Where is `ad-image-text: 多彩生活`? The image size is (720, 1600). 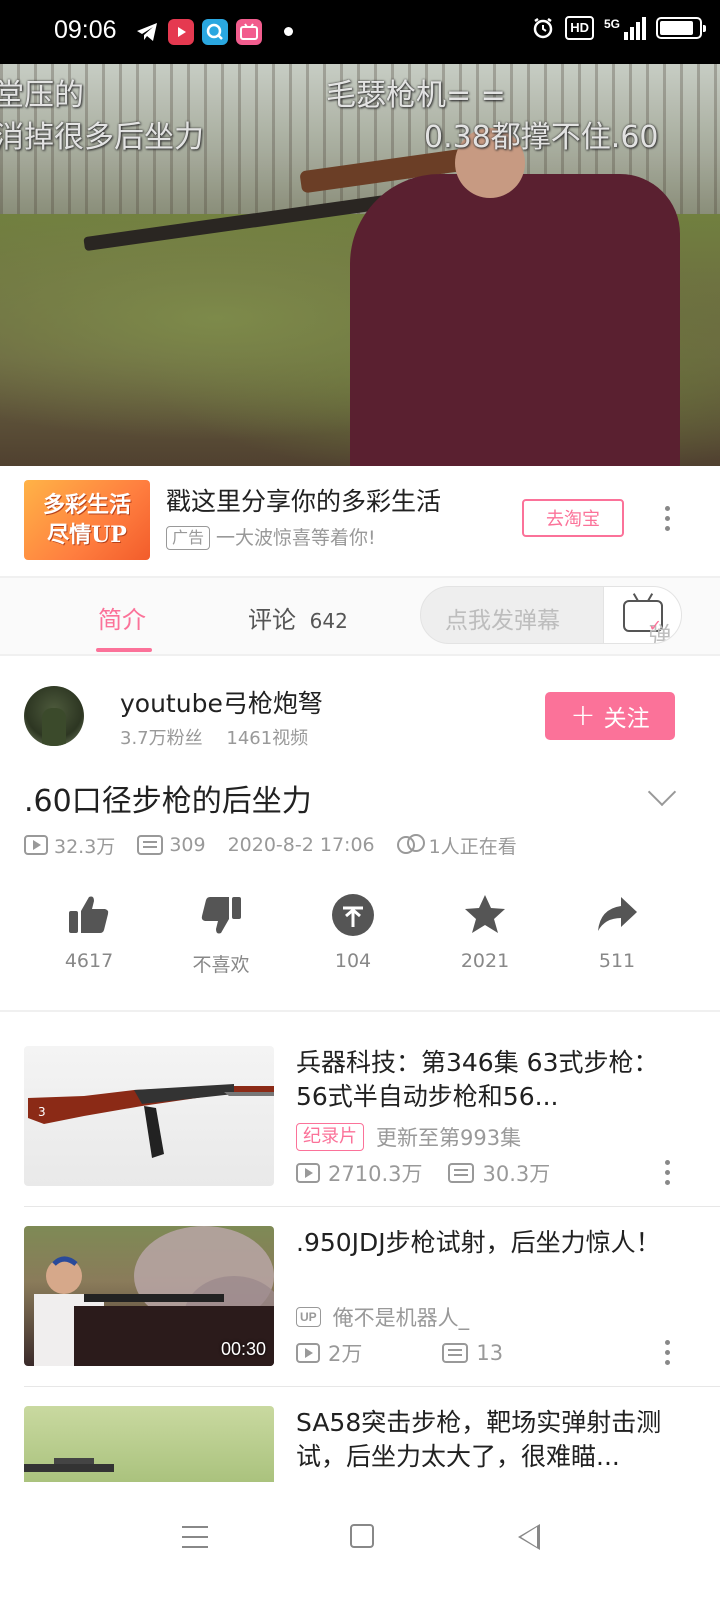 ad-image-text: 多彩生活 is located at coordinates (86, 505).